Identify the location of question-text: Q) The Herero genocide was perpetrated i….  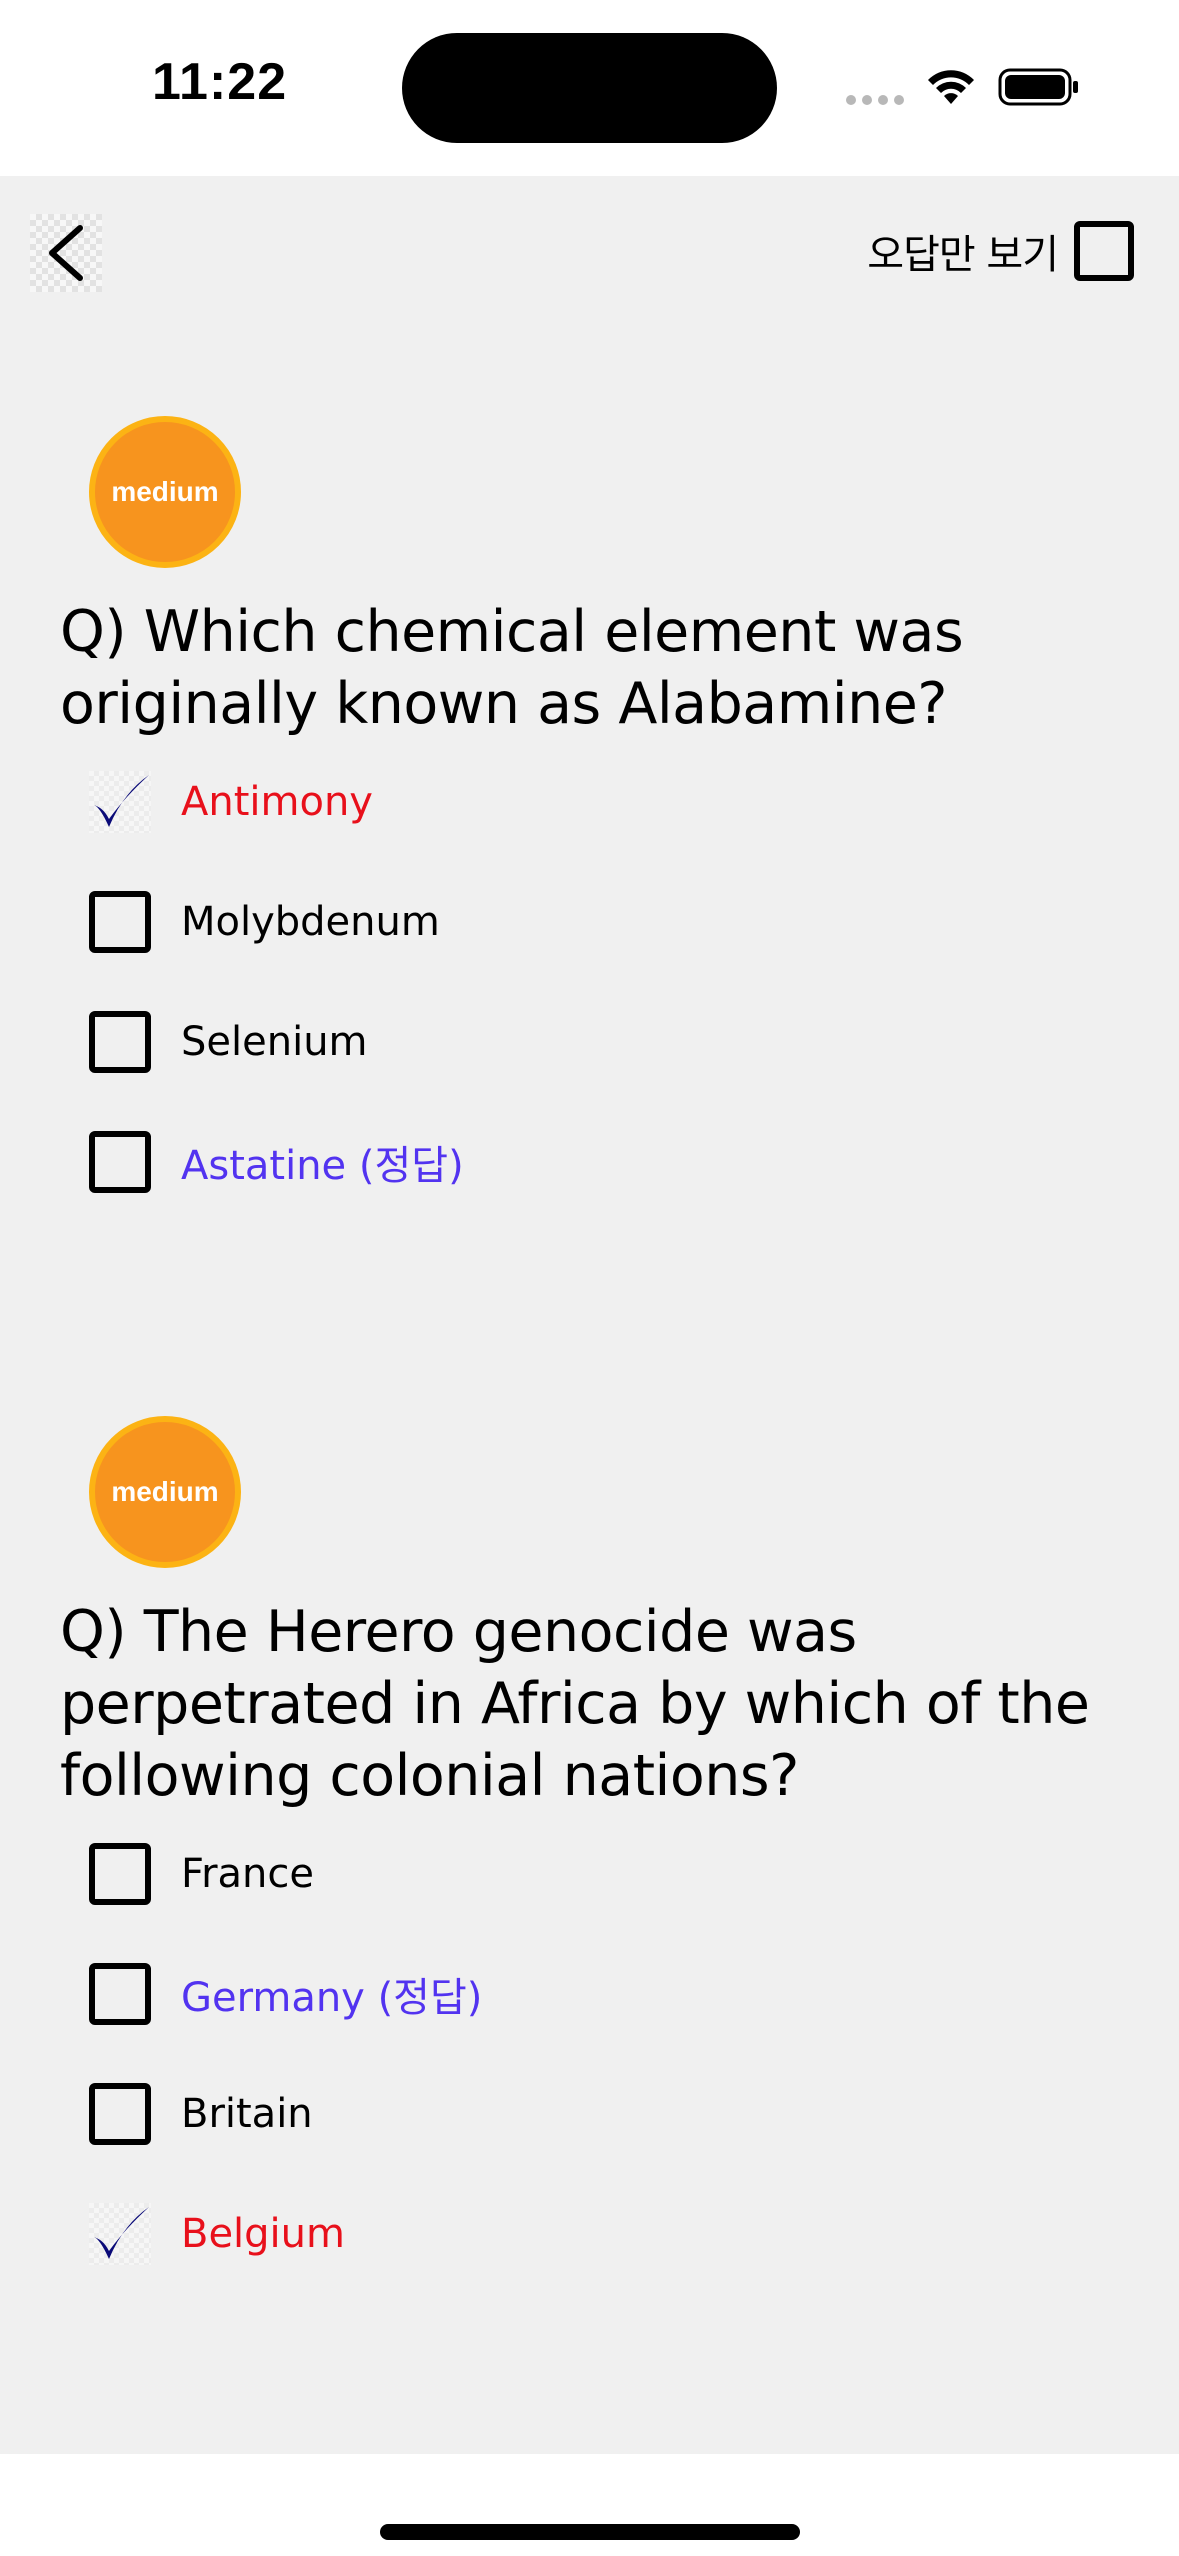
(575, 1704).